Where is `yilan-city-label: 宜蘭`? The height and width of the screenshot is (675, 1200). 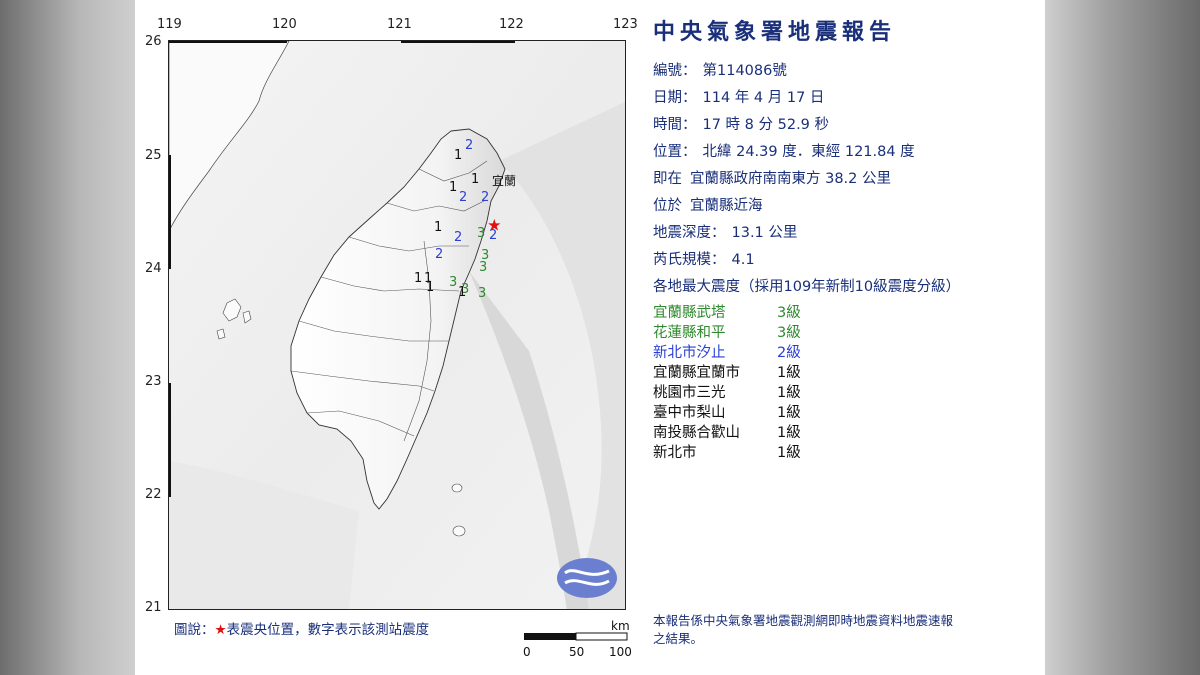 yilan-city-label: 宜蘭 is located at coordinates (504, 180).